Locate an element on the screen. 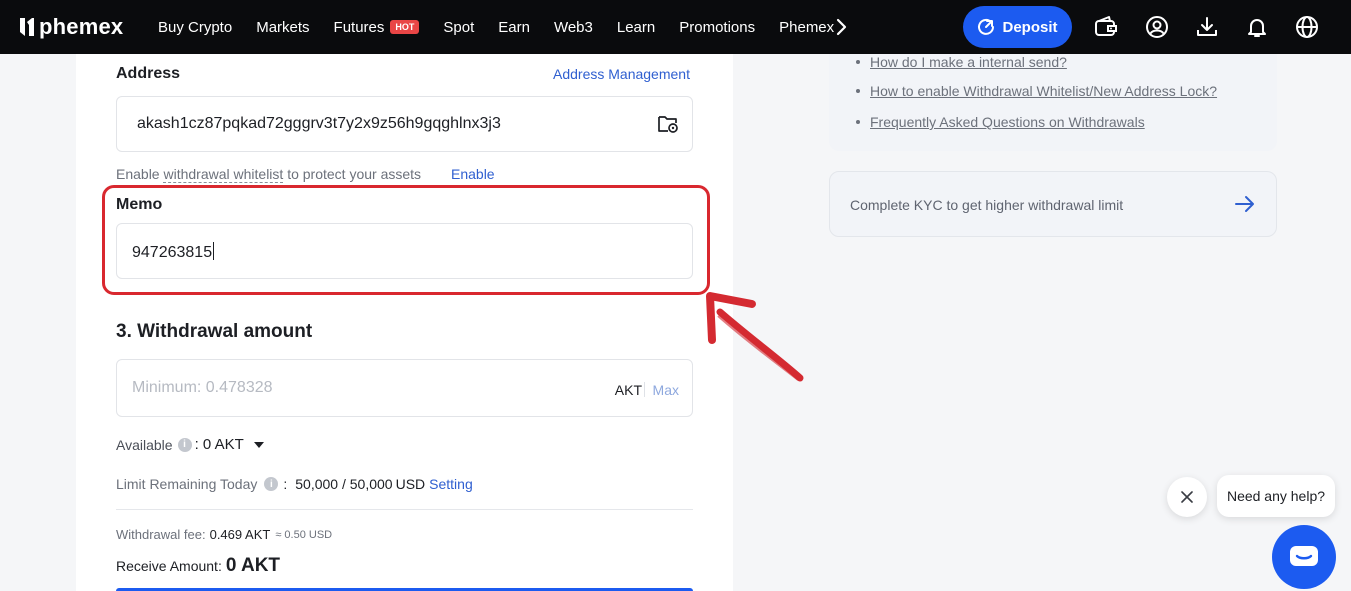  fee-row: Withdrawal fee: 0.469 AKT ≈ 0.50 USD is located at coordinates (224, 534).